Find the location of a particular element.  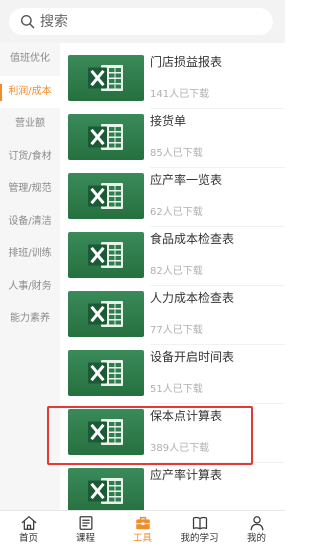

download-count: 51人已下载 is located at coordinates (176, 389).